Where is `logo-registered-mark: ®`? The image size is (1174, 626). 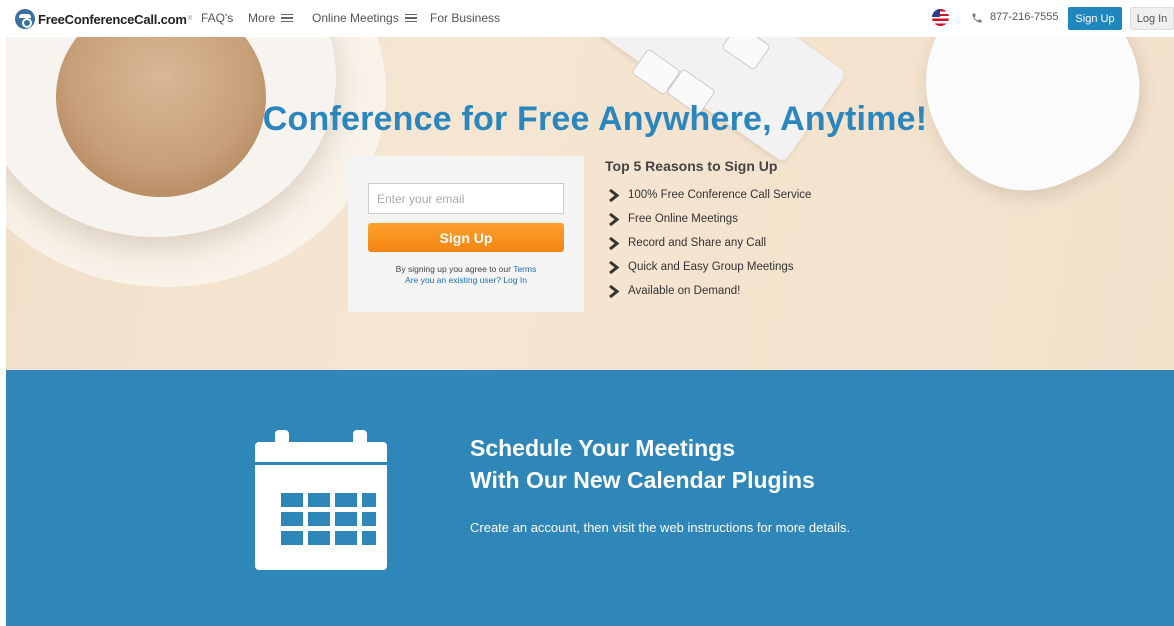
logo-registered-mark: ® is located at coordinates (190, 19).